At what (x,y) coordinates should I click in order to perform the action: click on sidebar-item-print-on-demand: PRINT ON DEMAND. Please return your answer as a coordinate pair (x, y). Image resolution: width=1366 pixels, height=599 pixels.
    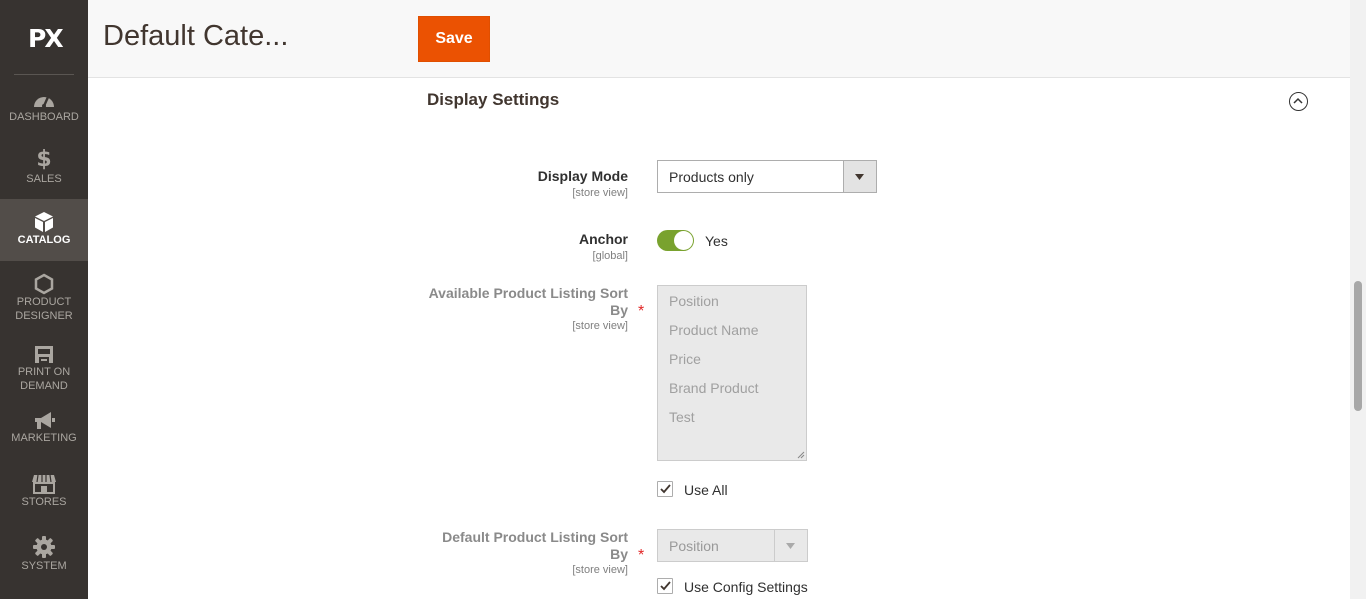
    Looking at the image, I should click on (44, 365).